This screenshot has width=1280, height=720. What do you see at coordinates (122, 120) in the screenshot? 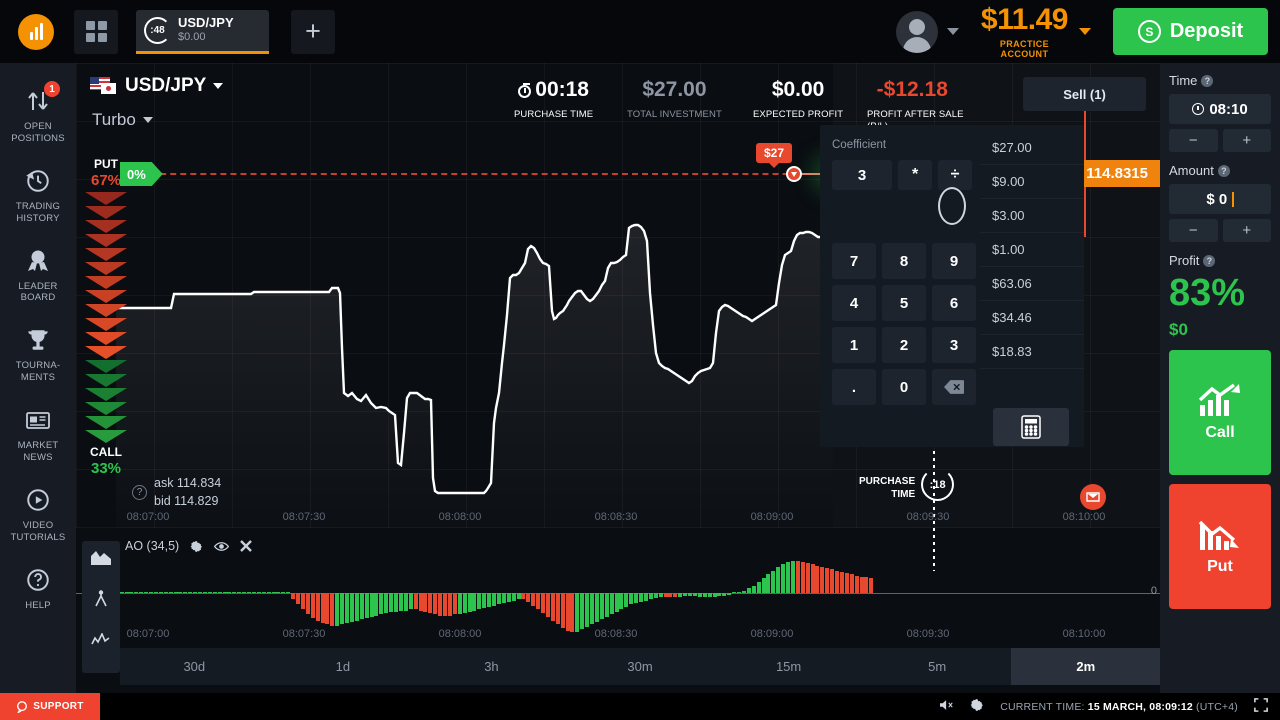
I see `mode-selector: Turbo` at bounding box center [122, 120].